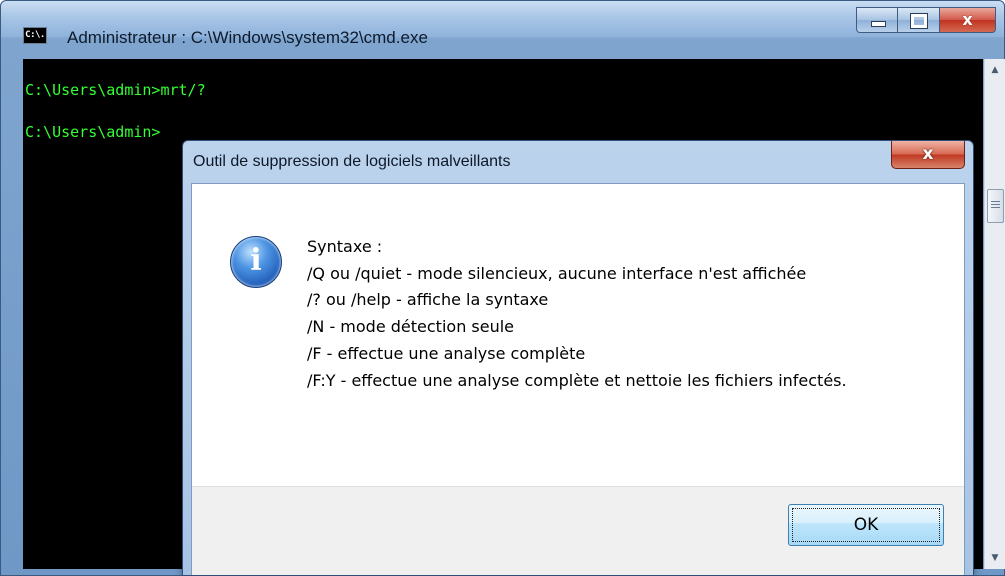  I want to click on minimize-icon, so click(878, 24).